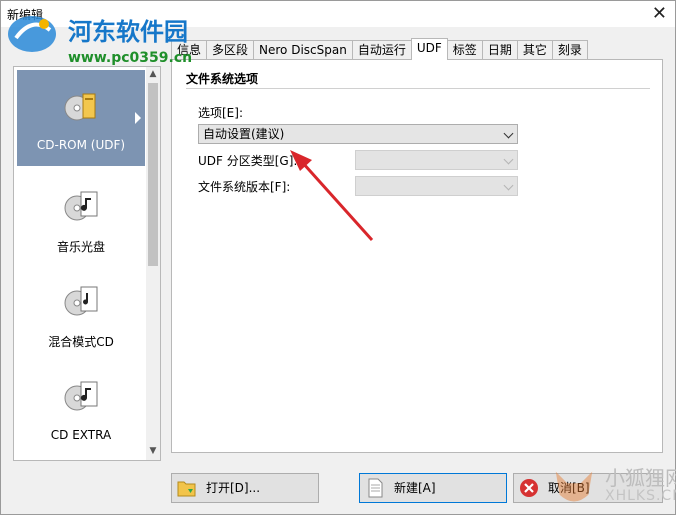 The width and height of the screenshot is (676, 515). Describe the element at coordinates (81, 206) in the screenshot. I see `music-cd-icon` at that location.